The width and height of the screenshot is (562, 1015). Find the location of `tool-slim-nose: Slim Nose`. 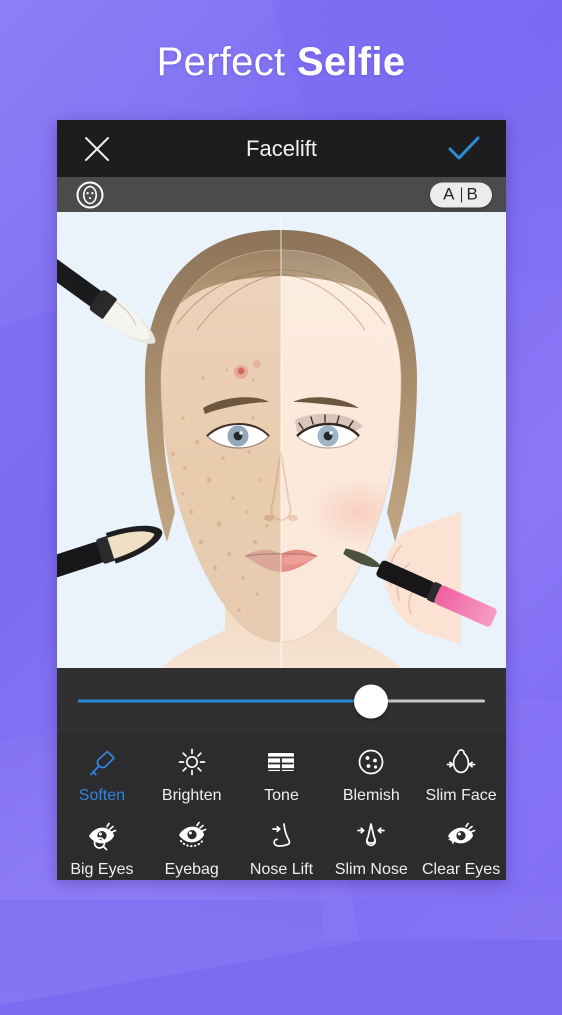

tool-slim-nose: Slim Nose is located at coordinates (371, 846).